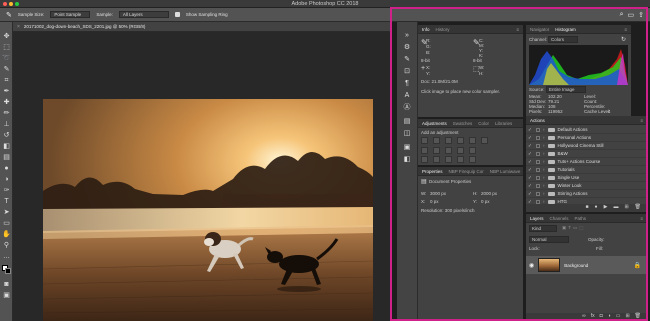 This screenshot has height=321, width=650. I want to click on quick-mask-icon: ◙, so click(6, 284).